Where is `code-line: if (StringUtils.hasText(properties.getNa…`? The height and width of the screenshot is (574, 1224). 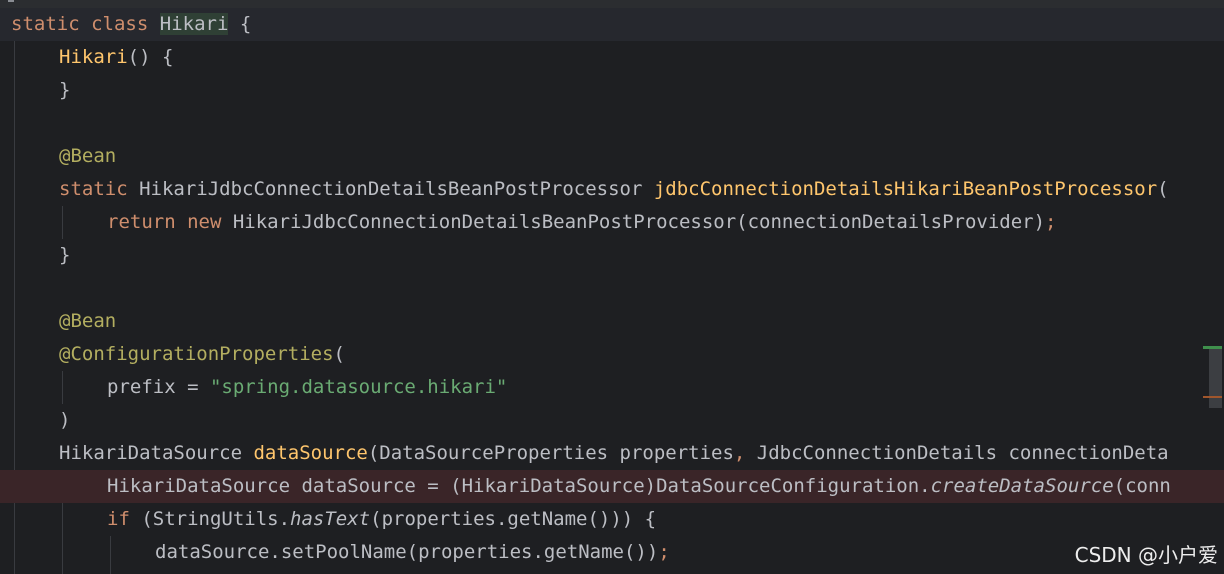 code-line: if (StringUtils.hasText(properties.getNa… is located at coordinates (612, 519).